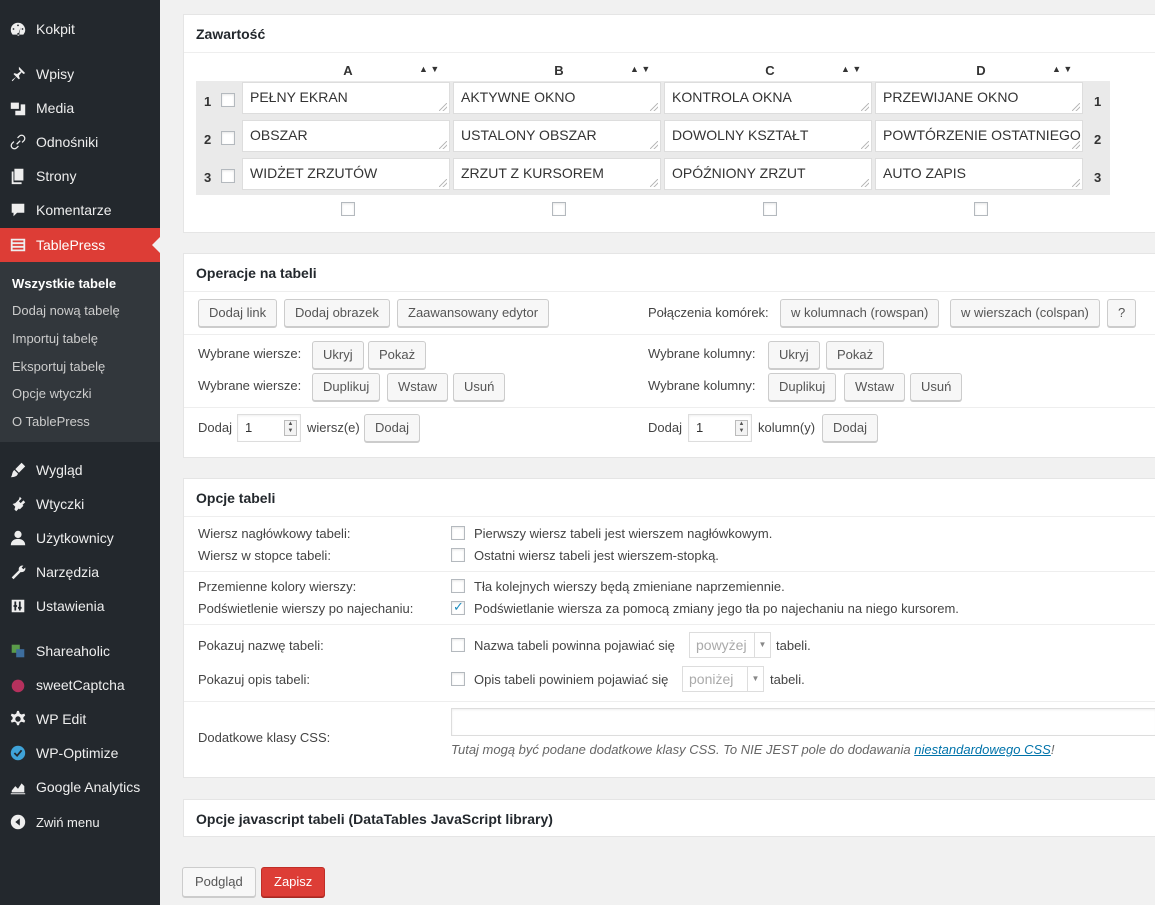  What do you see at coordinates (479, 387) in the screenshot?
I see `remove-rows-button: Usuń` at bounding box center [479, 387].